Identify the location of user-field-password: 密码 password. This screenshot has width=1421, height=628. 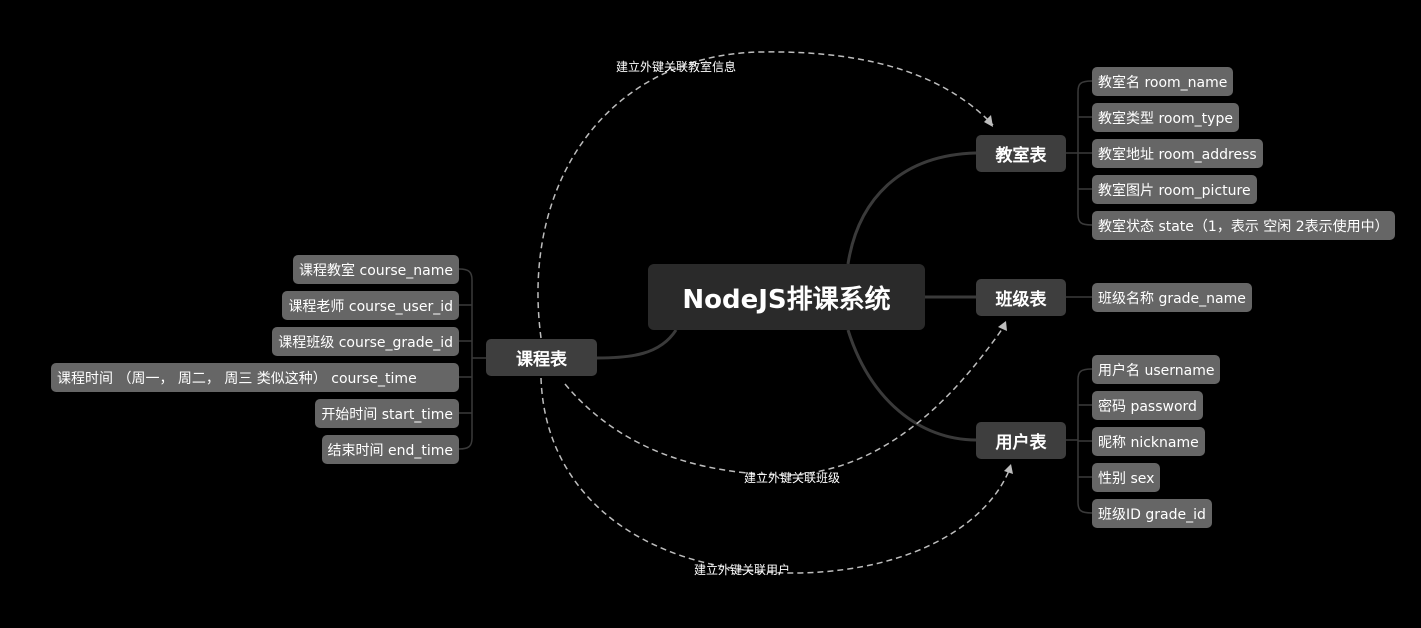
(1147, 405).